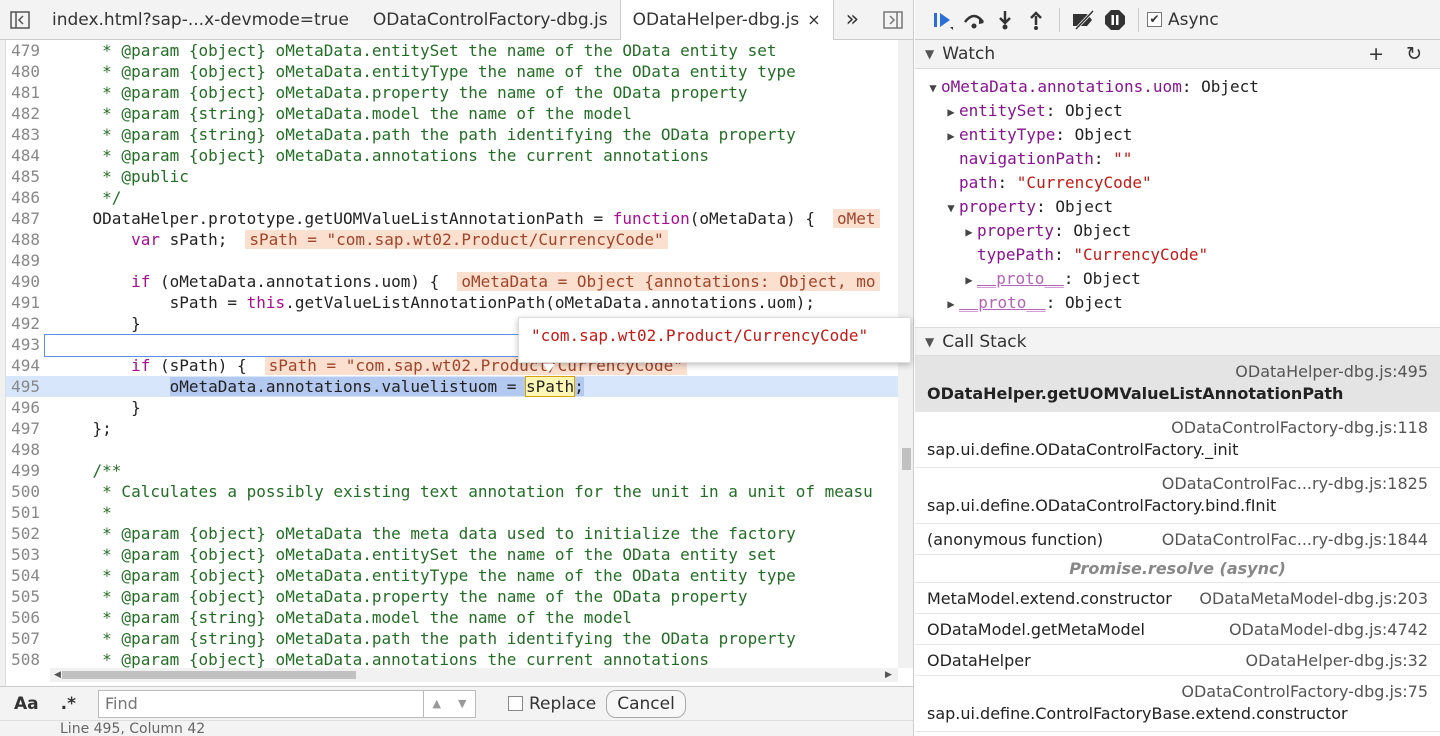  Describe the element at coordinates (813, 19) in the screenshot. I see `close-tab-icon: ×` at that location.